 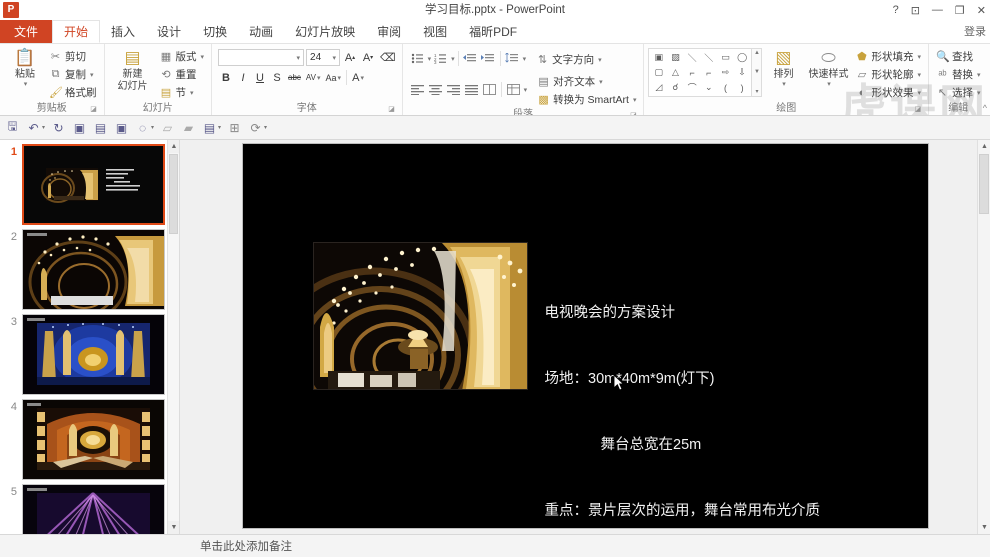 I want to click on paragraph-dialog-launcher: ◪, so click(x=633, y=113).